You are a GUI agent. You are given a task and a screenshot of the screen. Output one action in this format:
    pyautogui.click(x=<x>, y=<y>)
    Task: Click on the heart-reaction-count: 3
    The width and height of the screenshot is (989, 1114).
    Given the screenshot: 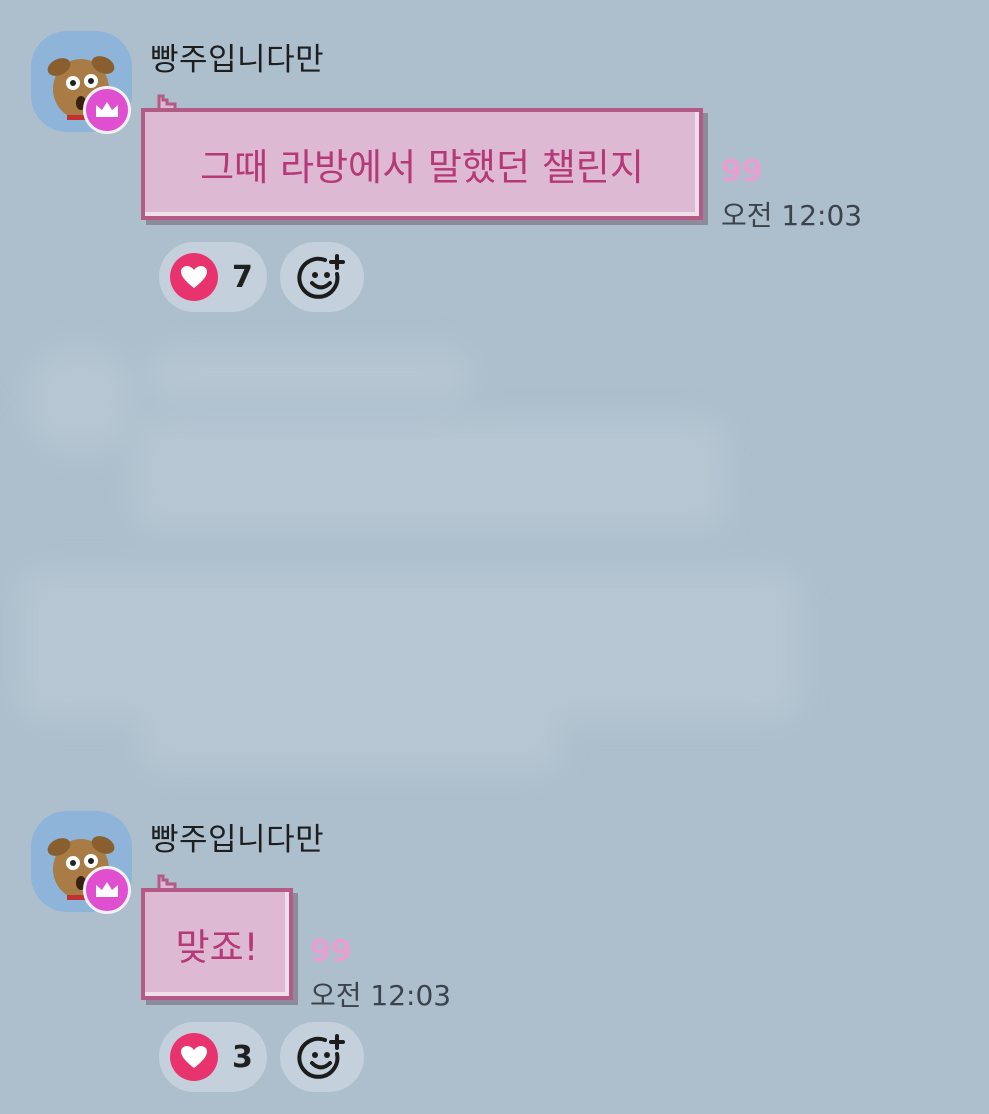 What is the action you would take?
    pyautogui.click(x=242, y=1057)
    